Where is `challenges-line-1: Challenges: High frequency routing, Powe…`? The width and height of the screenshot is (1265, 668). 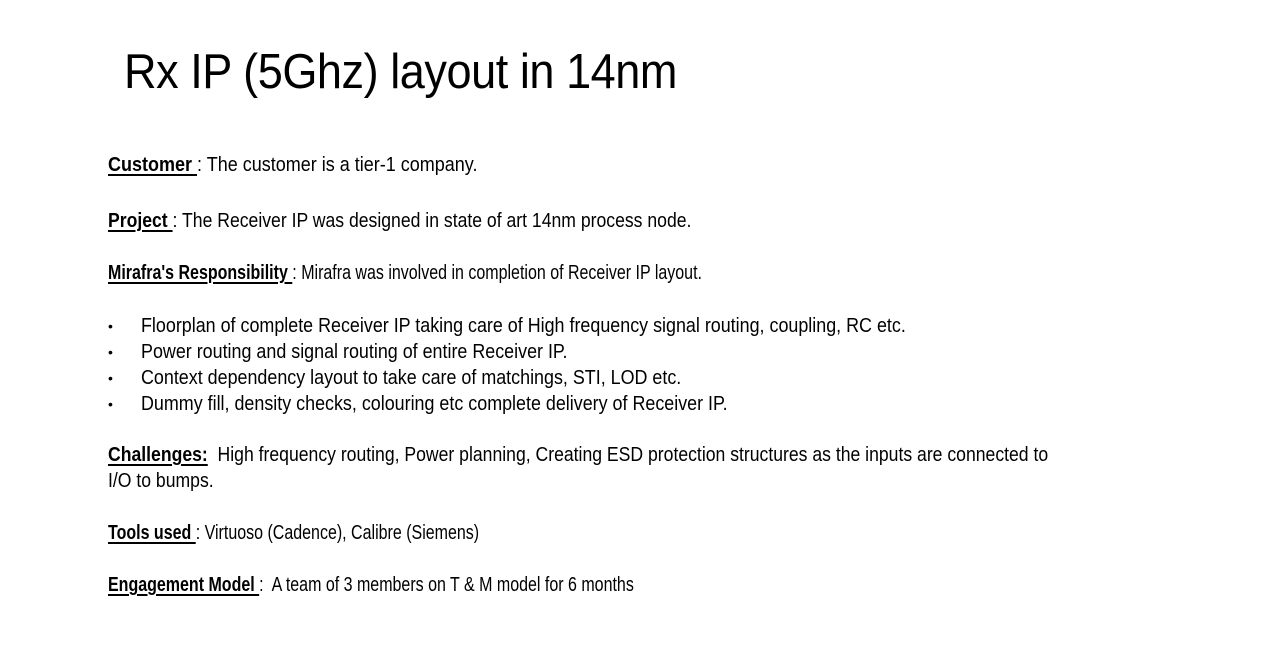 challenges-line-1: Challenges: High frequency routing, Powe… is located at coordinates (578, 455).